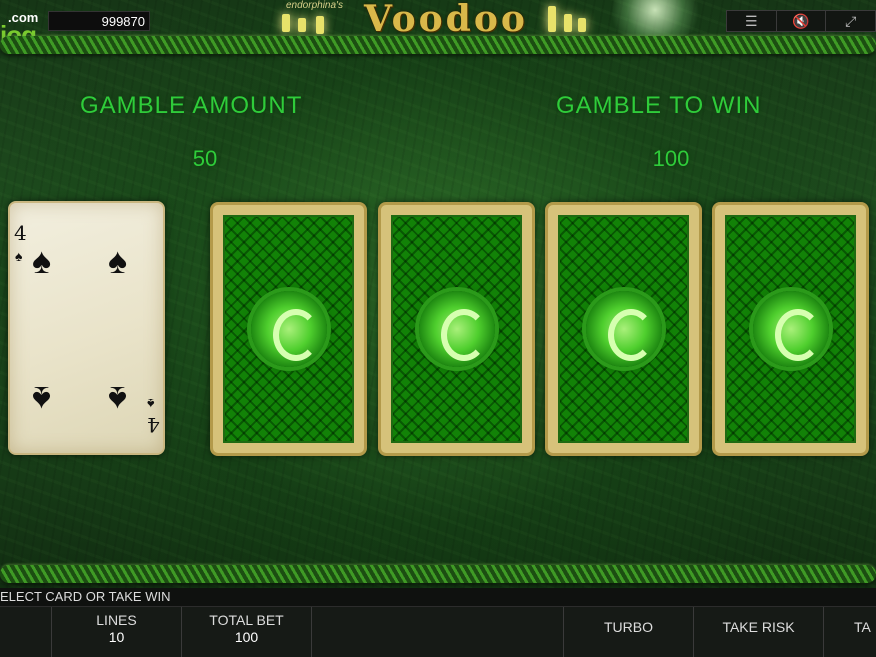  Describe the element at coordinates (26, 632) in the screenshot. I see `spin-settings-cell` at that location.